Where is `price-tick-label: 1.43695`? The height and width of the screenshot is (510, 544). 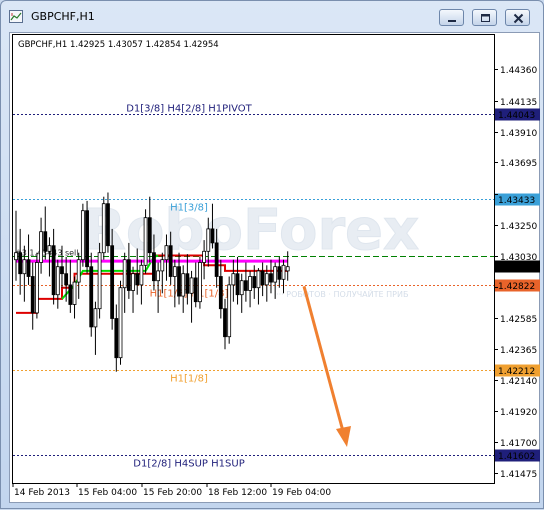 price-tick-label: 1.43695 is located at coordinates (518, 164).